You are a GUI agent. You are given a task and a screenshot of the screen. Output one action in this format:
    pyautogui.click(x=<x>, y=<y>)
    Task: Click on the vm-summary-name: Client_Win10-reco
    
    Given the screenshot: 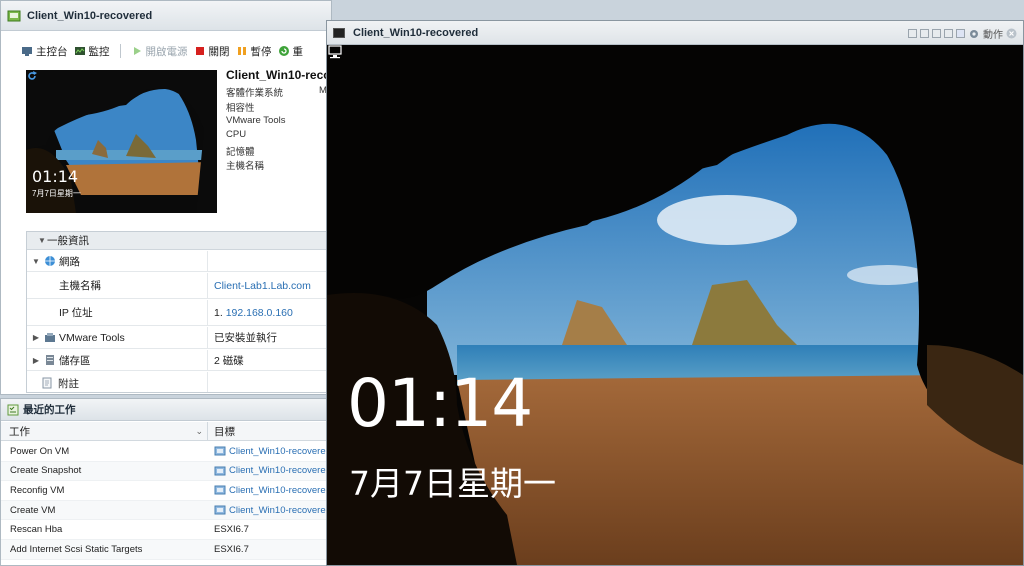 What is the action you would take?
    pyautogui.click(x=278, y=75)
    